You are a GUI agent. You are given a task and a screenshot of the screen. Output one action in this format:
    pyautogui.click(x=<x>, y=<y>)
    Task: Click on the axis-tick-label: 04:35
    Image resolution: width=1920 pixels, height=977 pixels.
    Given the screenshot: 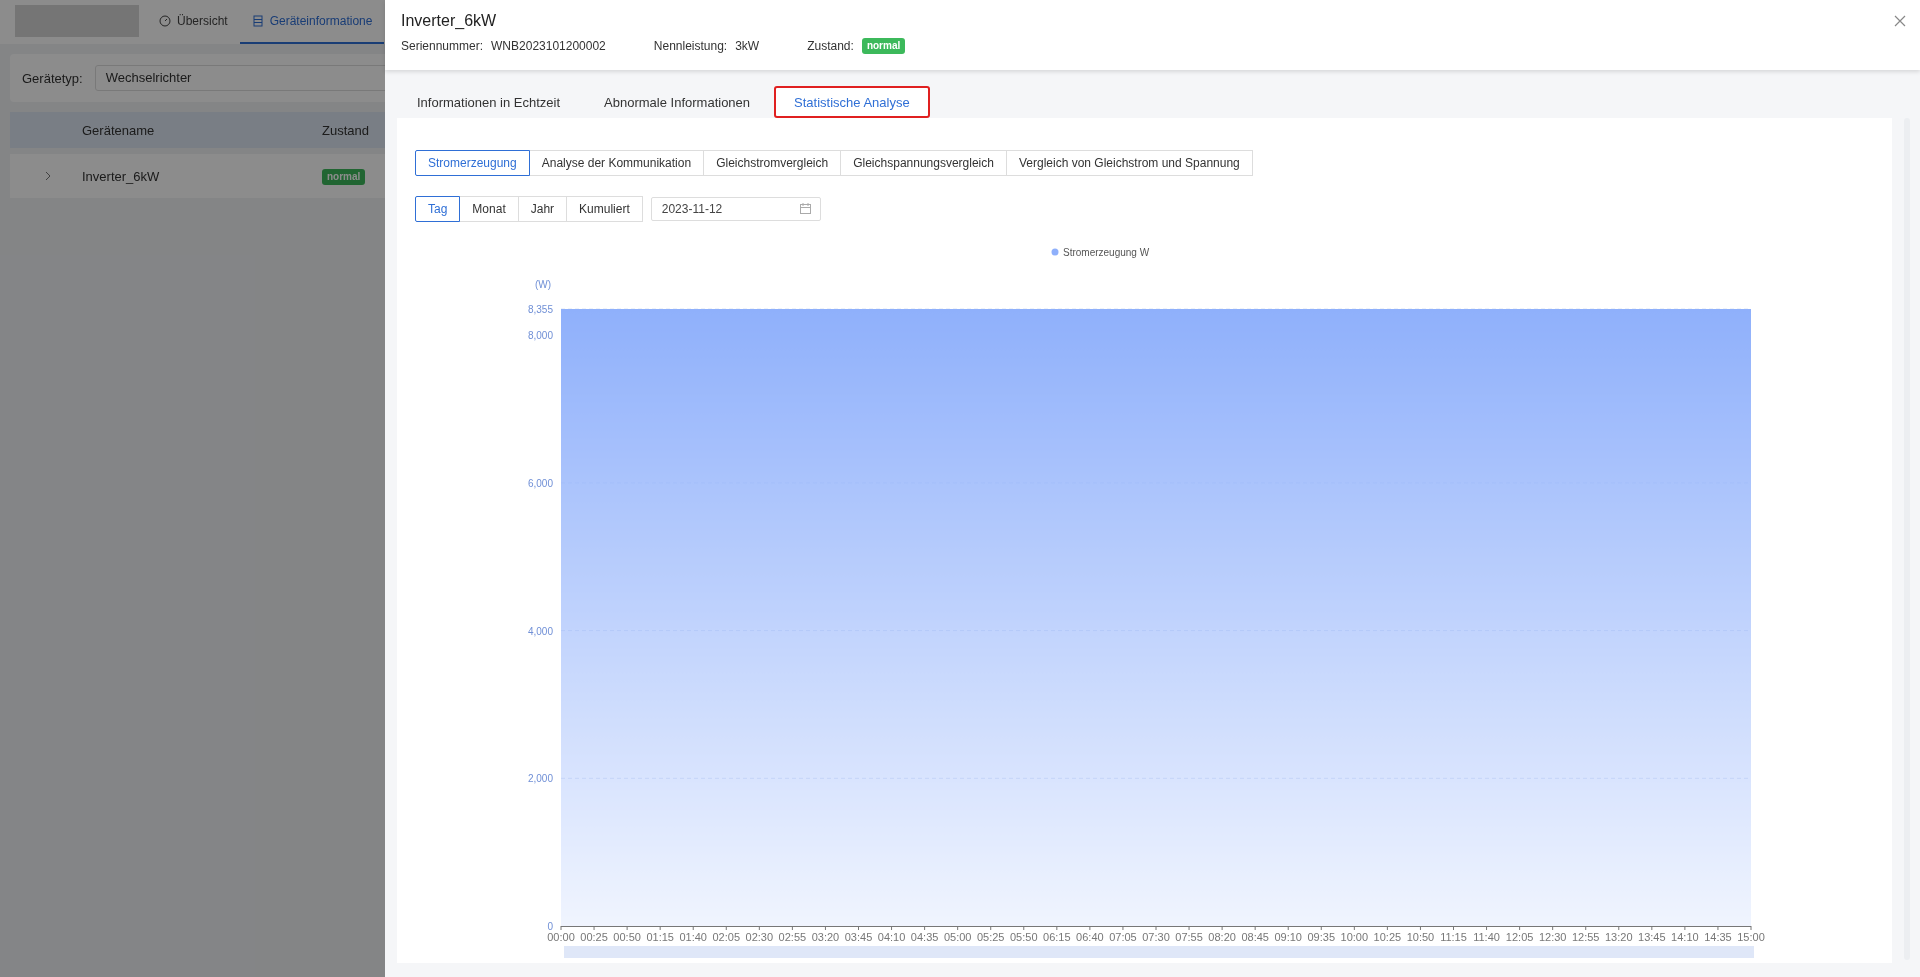 What is the action you would take?
    pyautogui.click(x=924, y=937)
    